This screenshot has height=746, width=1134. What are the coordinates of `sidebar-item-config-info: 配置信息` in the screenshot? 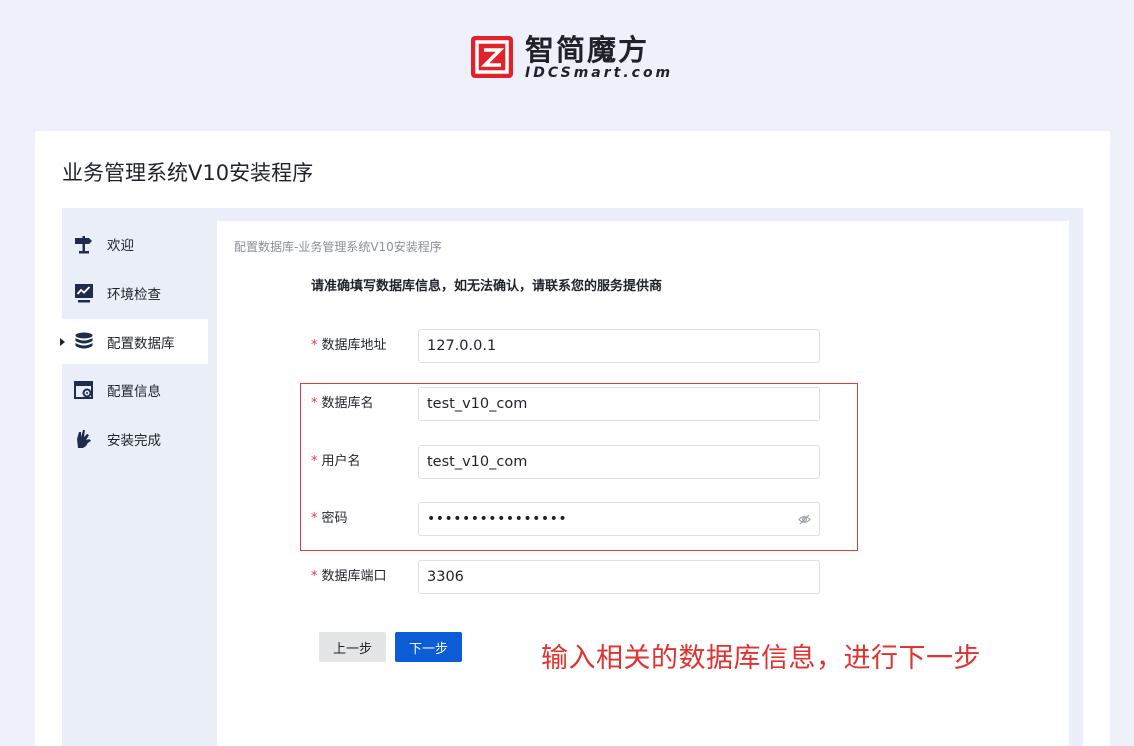 It's located at (135, 389).